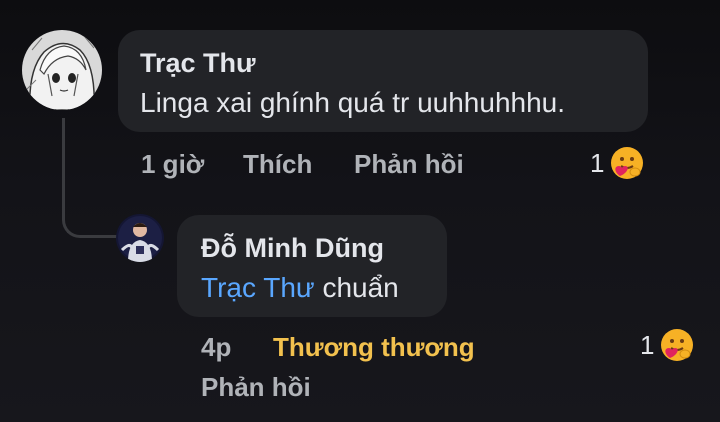  What do you see at coordinates (258, 287) in the screenshot?
I see `mention-link: Trạc Thư` at bounding box center [258, 287].